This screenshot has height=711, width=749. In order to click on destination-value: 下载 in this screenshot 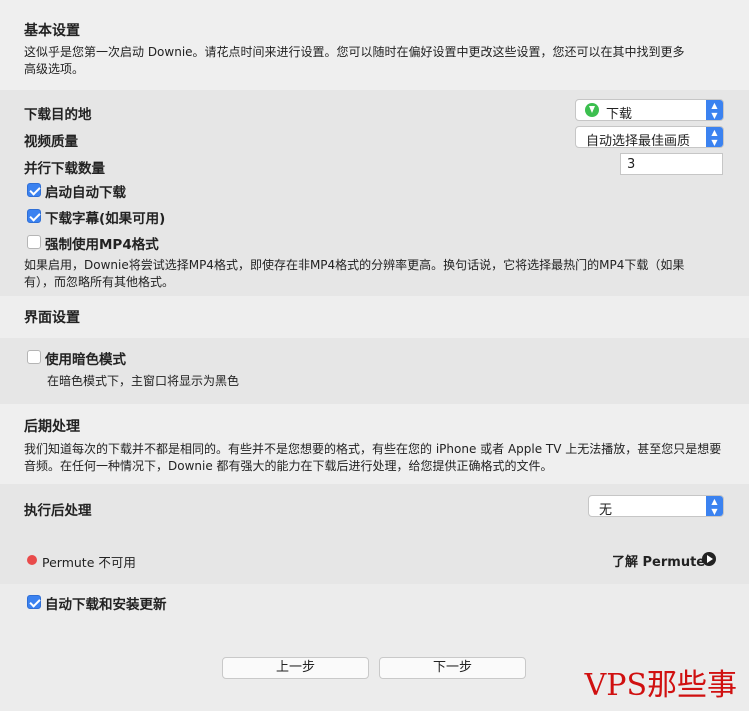, I will do `click(619, 114)`.